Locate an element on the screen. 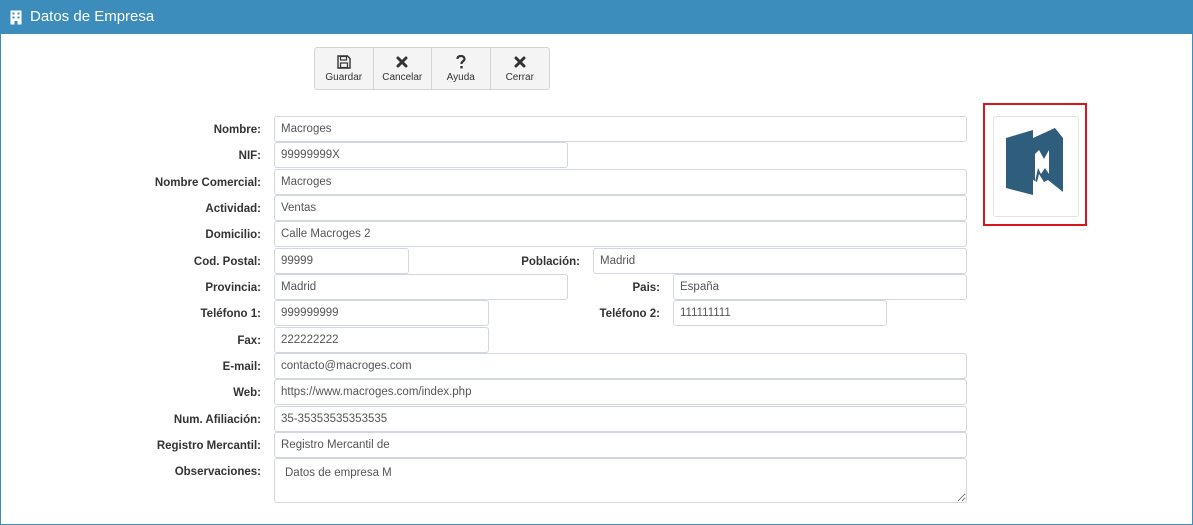 This screenshot has height=525, width=1193. save-label: Guardar is located at coordinates (344, 77).